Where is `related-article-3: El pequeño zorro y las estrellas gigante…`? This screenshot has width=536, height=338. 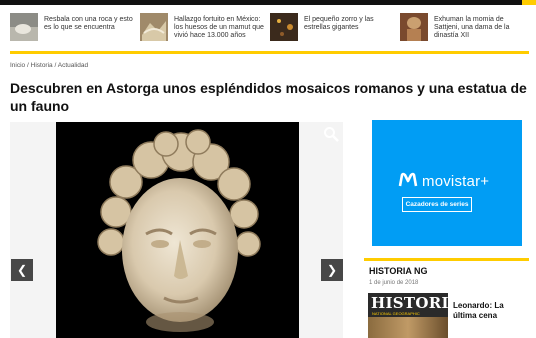 related-article-3: El pequeño zorro y las estrellas gigante… is located at coordinates (334, 31).